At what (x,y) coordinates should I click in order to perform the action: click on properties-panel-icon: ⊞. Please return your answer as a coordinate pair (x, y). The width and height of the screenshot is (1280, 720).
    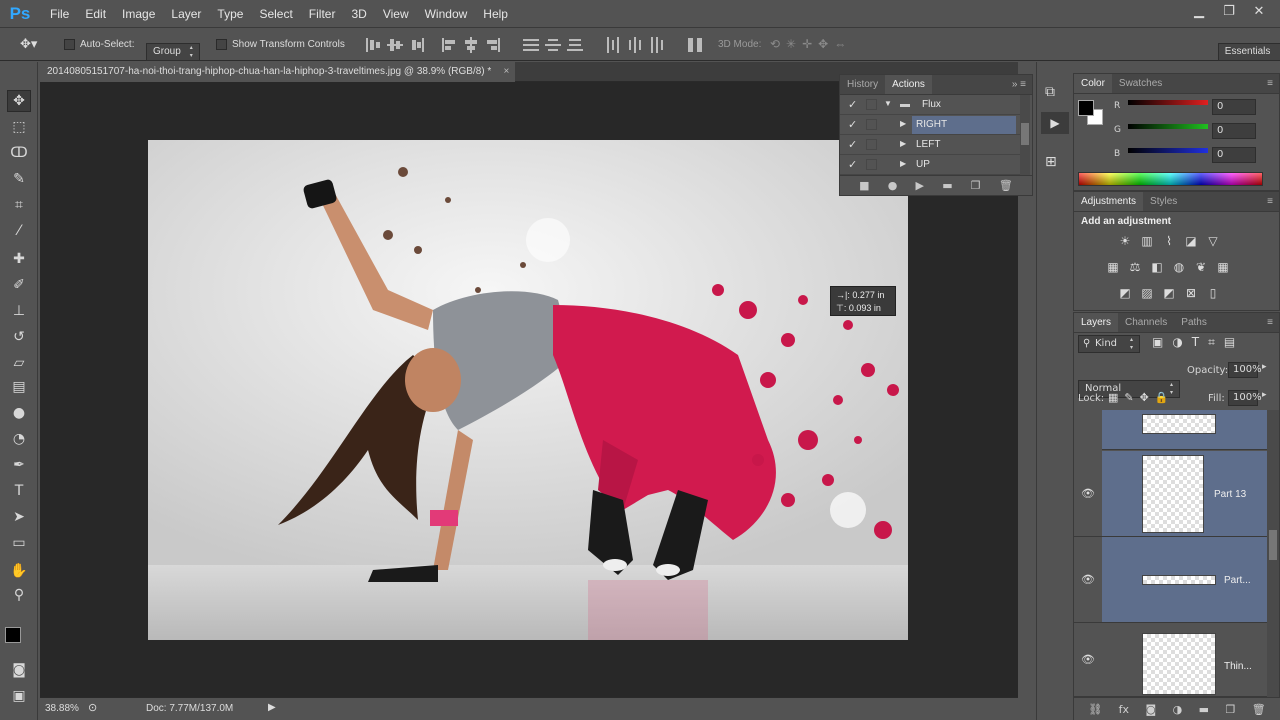
    Looking at the image, I should click on (1051, 162).